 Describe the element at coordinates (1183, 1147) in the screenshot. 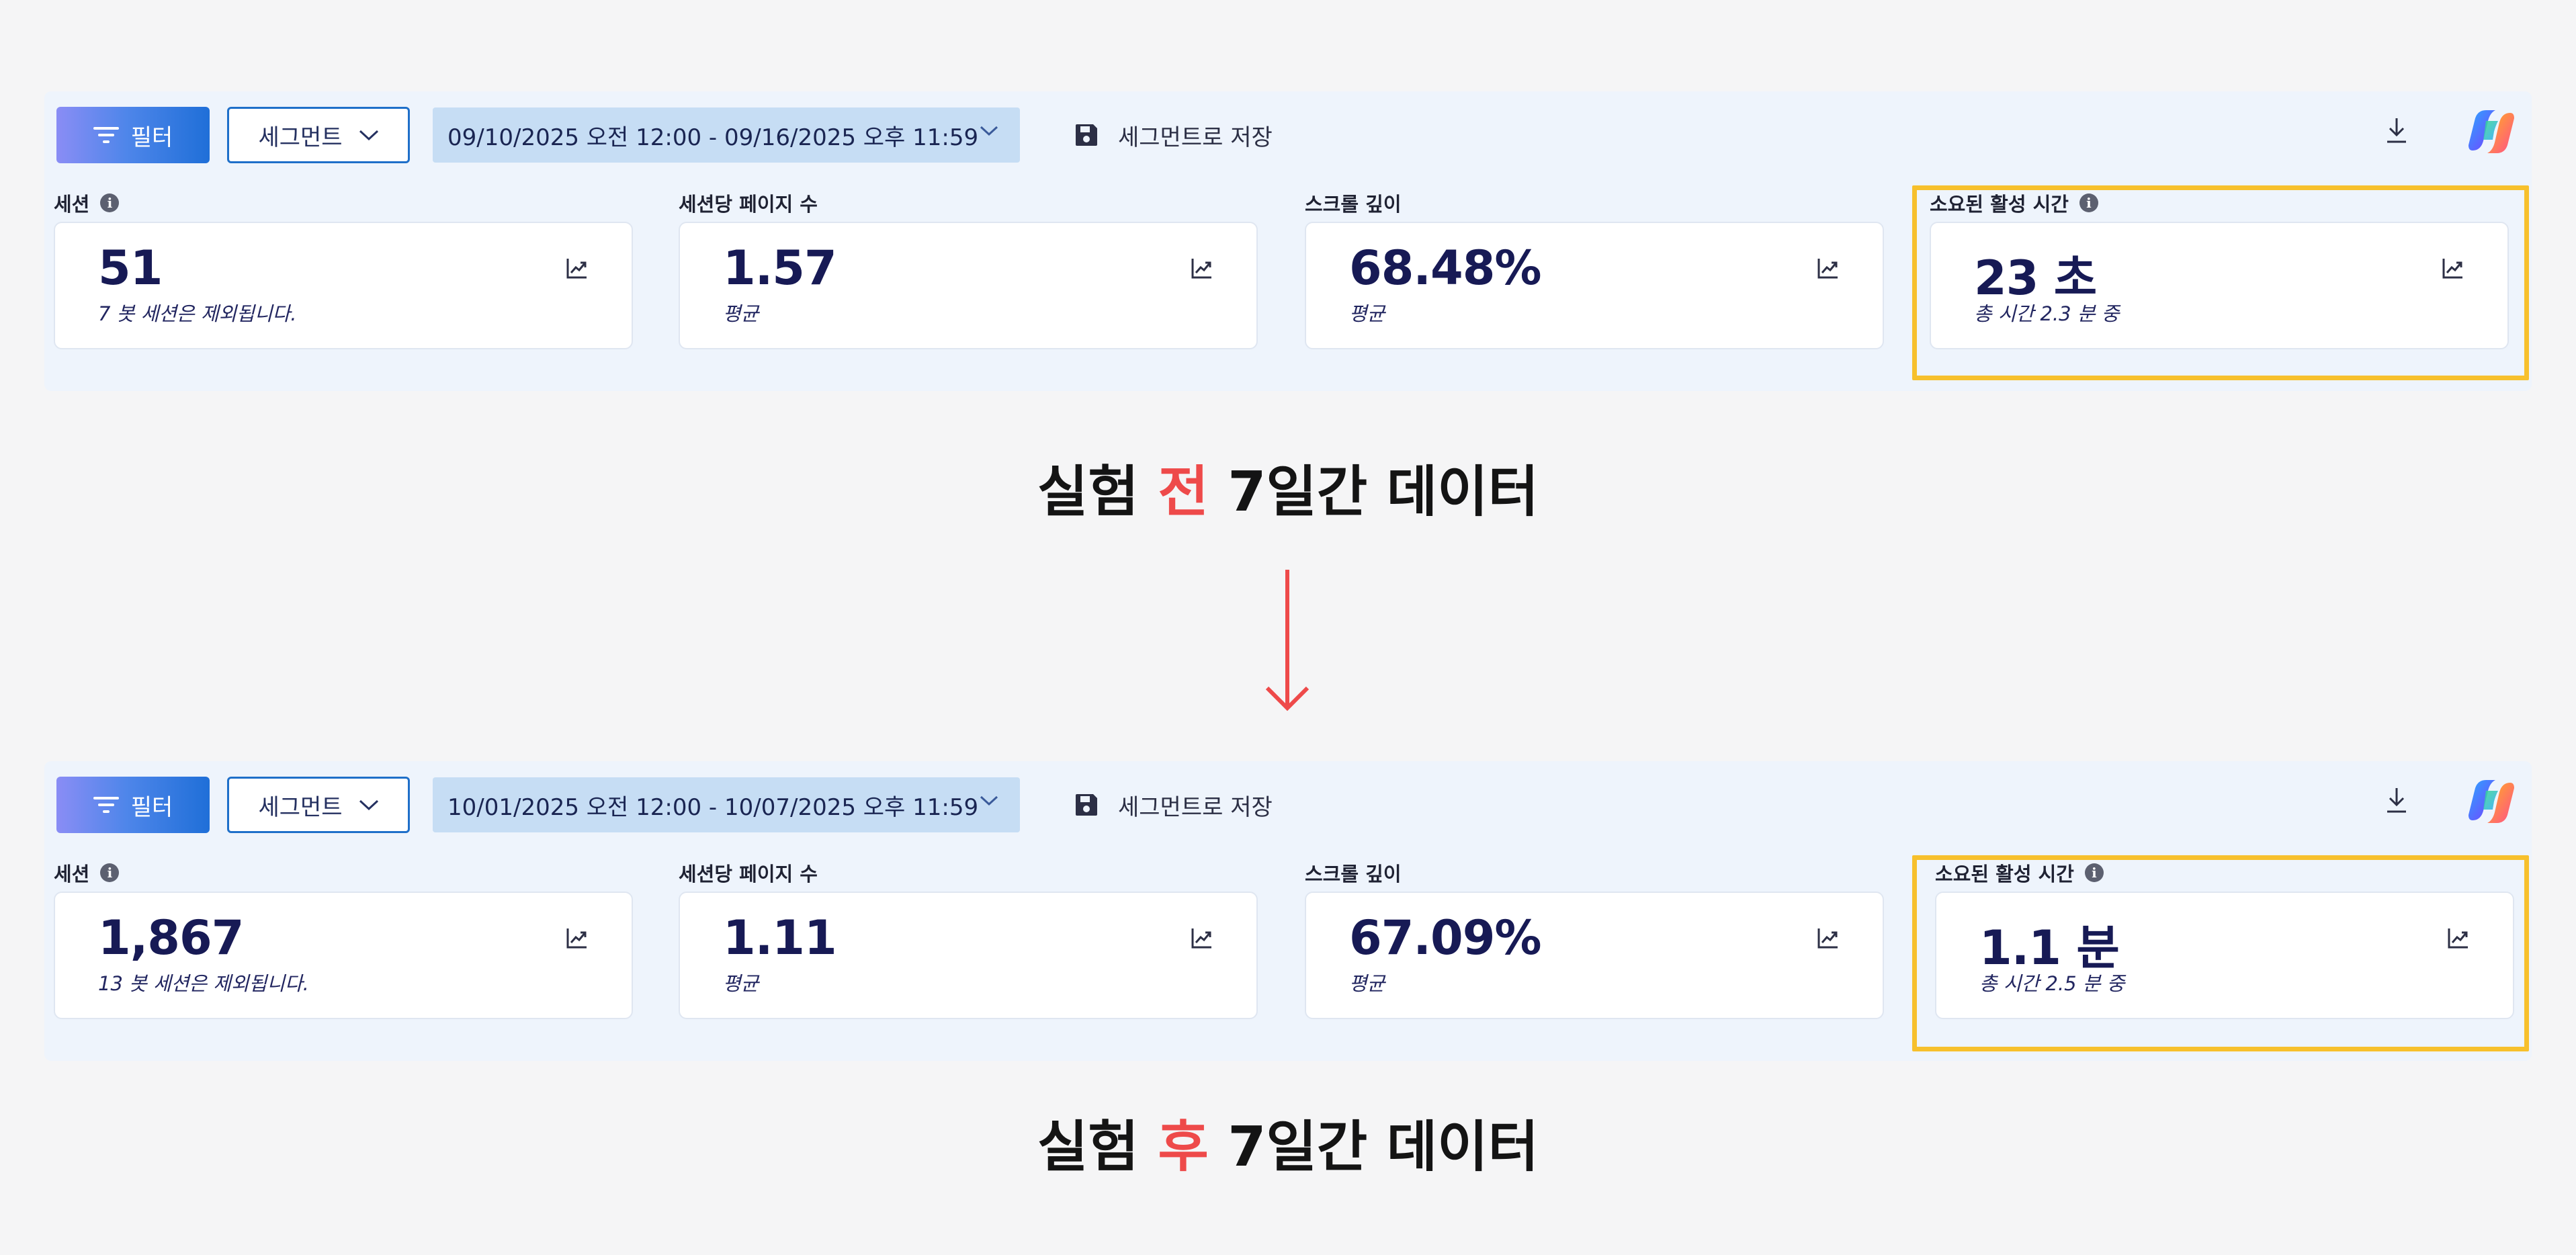

I see `caption-accent: 후` at that location.